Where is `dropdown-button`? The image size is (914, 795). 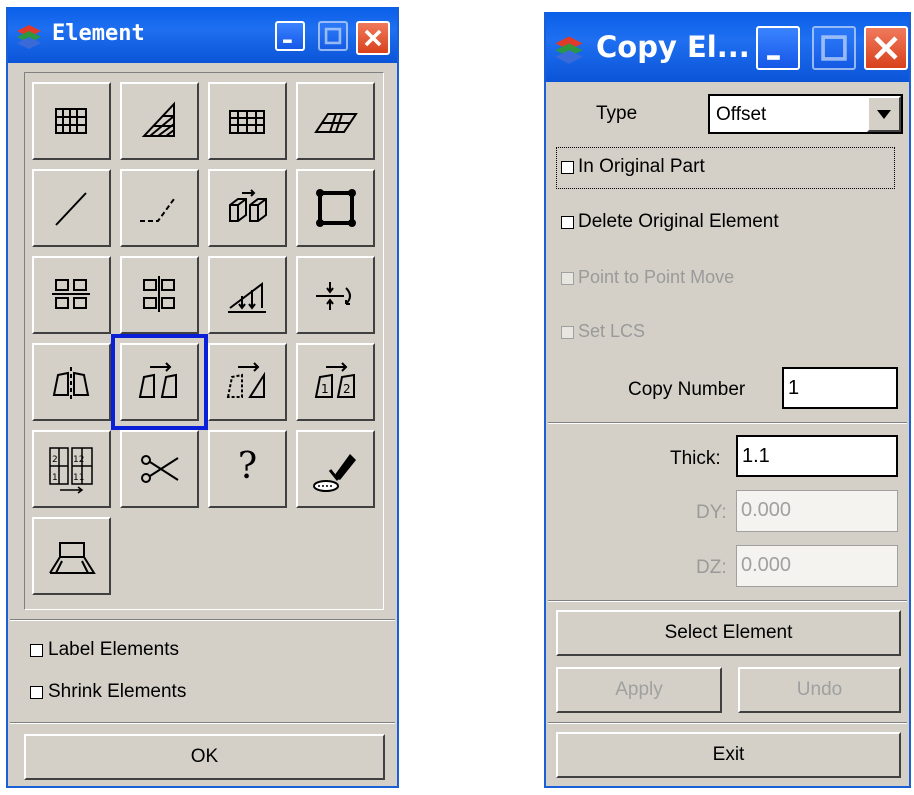
dropdown-button is located at coordinates (884, 114).